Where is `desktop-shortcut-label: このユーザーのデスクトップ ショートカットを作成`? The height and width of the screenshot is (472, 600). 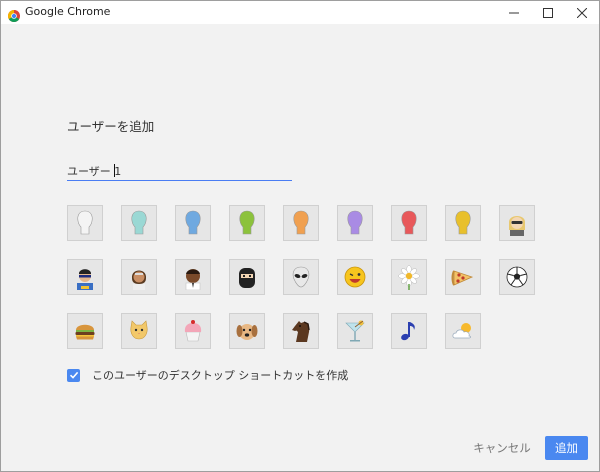 desktop-shortcut-label: このユーザーのデスクトップ ショートカットを作成 is located at coordinates (220, 375).